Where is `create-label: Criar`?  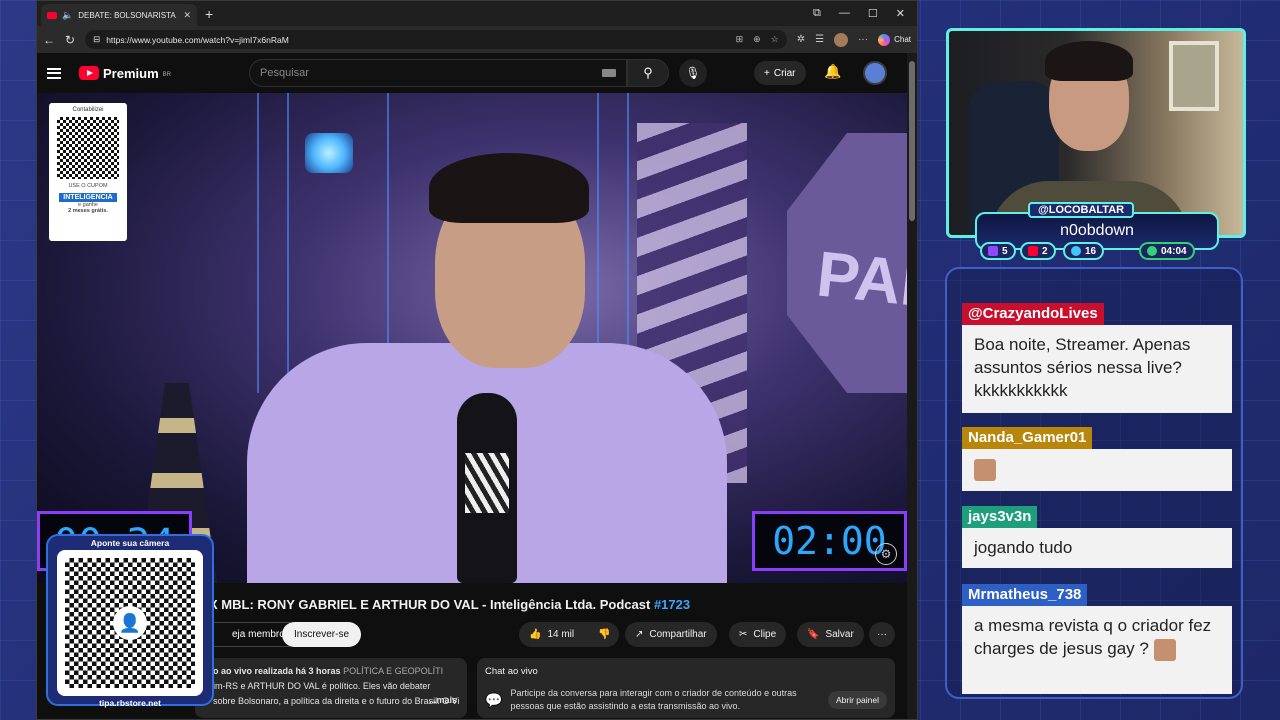
create-label: Criar is located at coordinates (784, 73).